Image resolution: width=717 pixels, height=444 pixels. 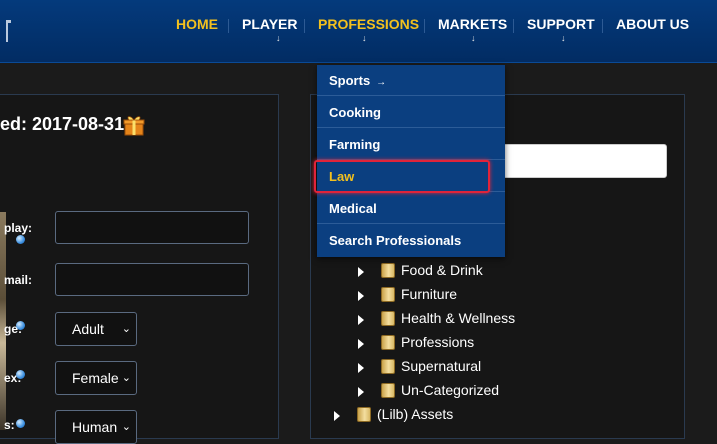 I want to click on registered-date: ed: 2017-08-31, so click(x=62, y=124).